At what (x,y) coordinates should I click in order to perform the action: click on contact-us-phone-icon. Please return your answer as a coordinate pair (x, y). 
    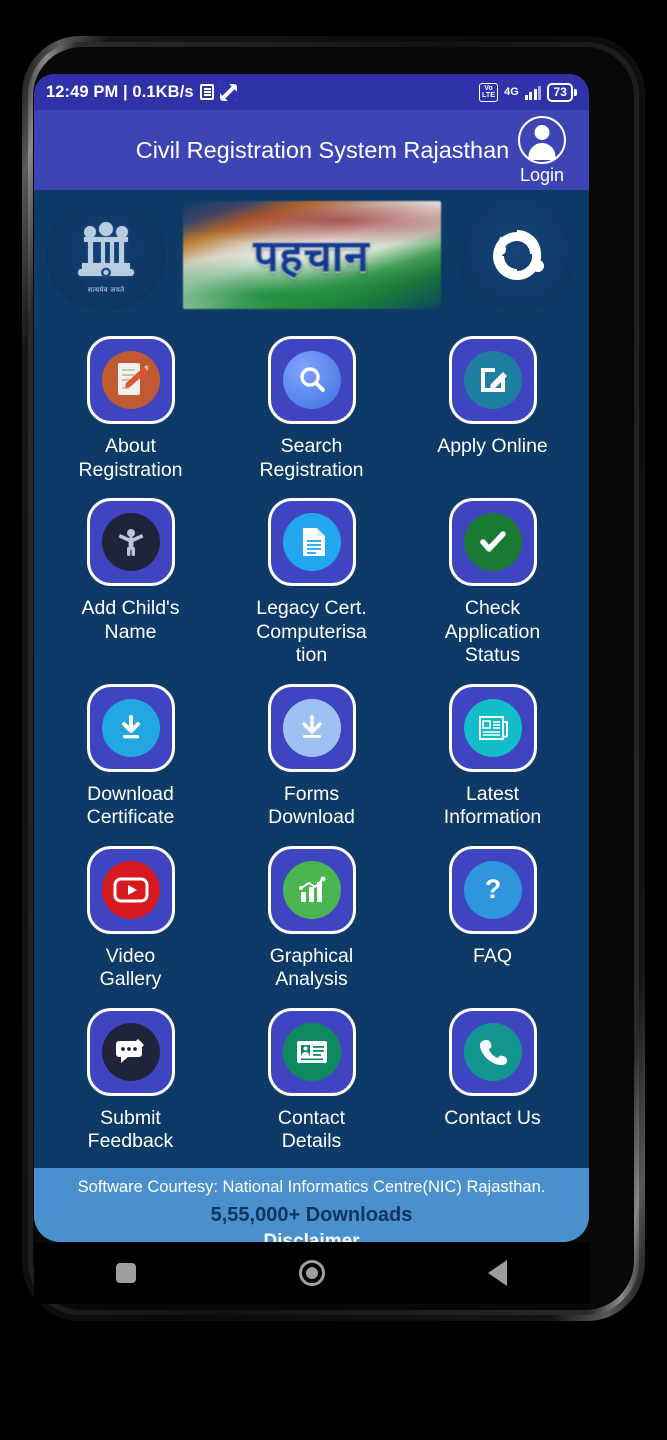
    Looking at the image, I should click on (492, 1051).